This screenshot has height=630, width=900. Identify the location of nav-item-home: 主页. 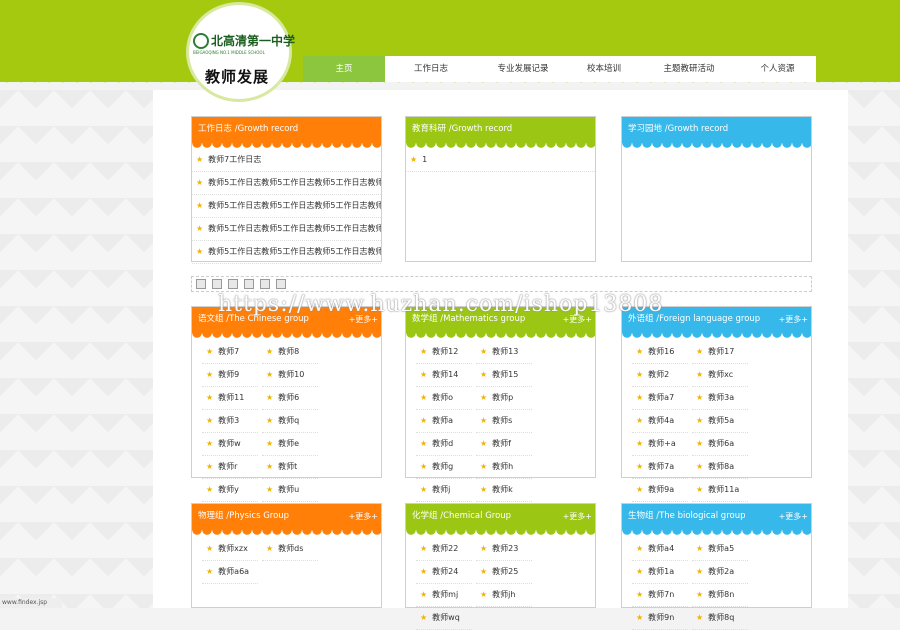
(344, 69).